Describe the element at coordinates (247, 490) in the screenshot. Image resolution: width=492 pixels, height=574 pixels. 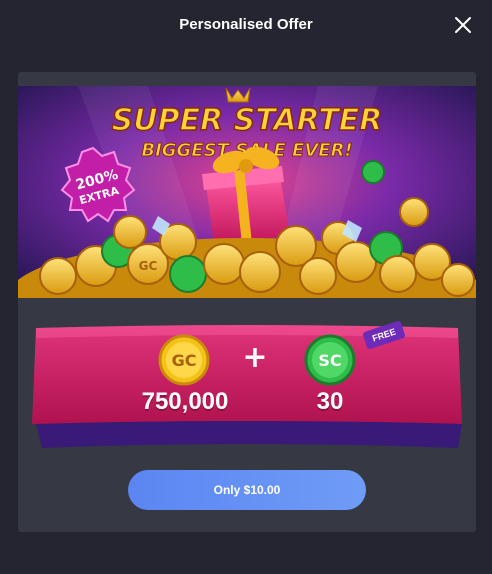
I see `buy-button: Only $10.00` at that location.